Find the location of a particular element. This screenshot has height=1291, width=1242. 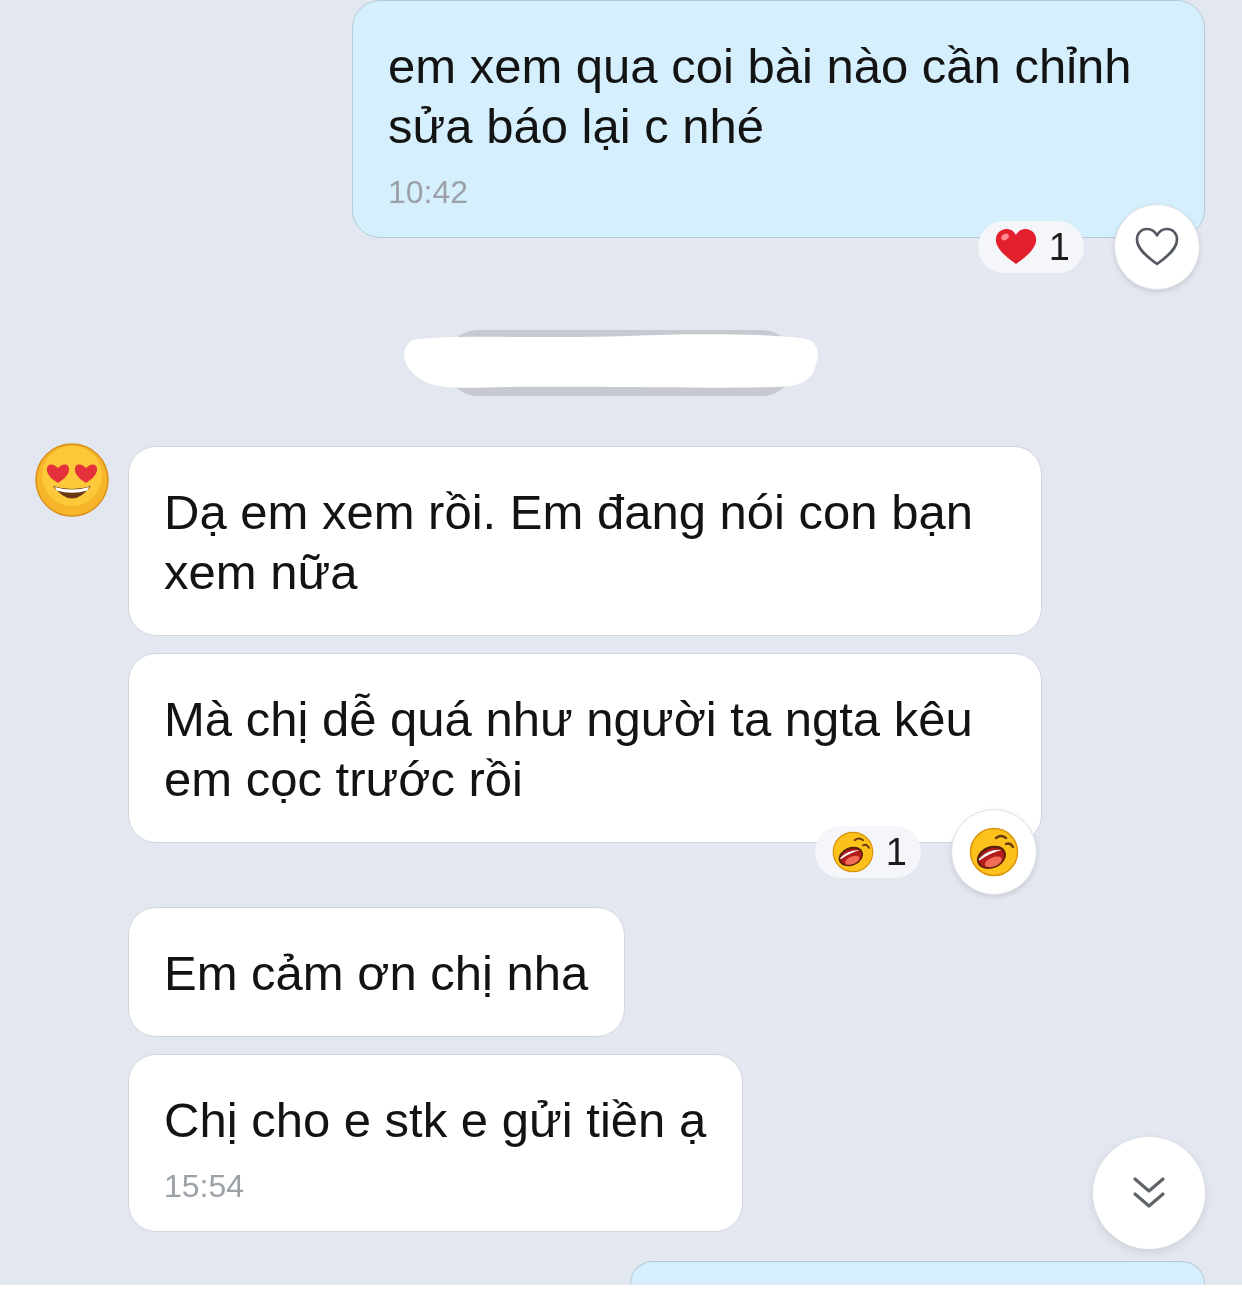

double-chevron-down-icon is located at coordinates (1149, 1193).